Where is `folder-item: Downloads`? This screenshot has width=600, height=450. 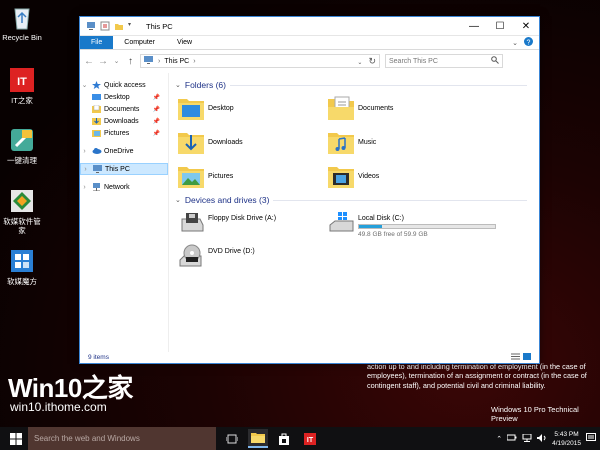
folder-item: Downloads is located at coordinates (252, 142).